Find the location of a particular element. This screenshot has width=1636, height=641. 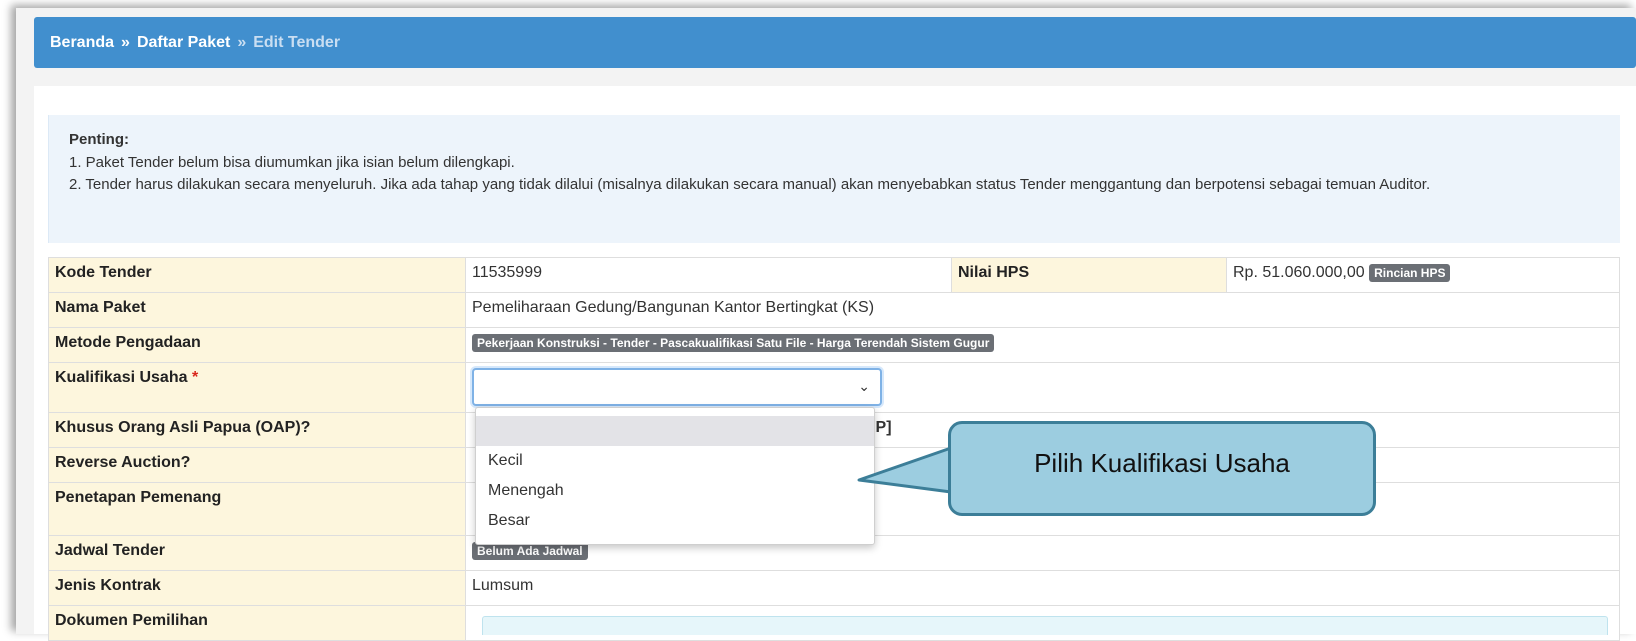

jadwal-tender-label: Jadwal Tender is located at coordinates (257, 553).